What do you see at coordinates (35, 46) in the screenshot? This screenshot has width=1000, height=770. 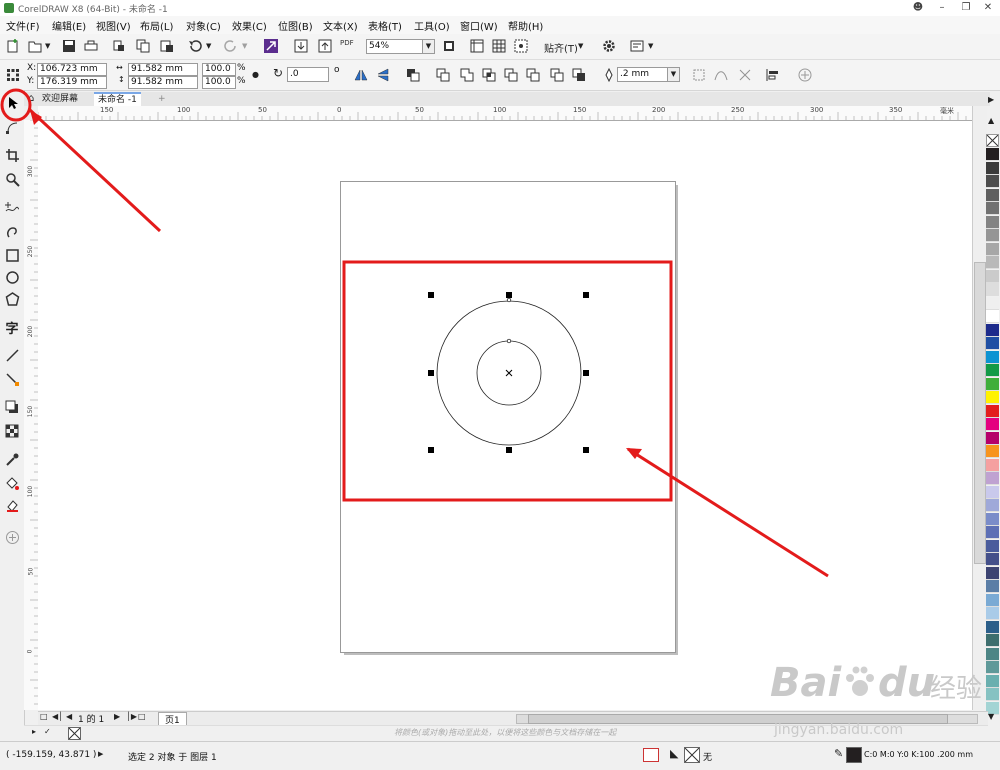 I see `open-icon` at bounding box center [35, 46].